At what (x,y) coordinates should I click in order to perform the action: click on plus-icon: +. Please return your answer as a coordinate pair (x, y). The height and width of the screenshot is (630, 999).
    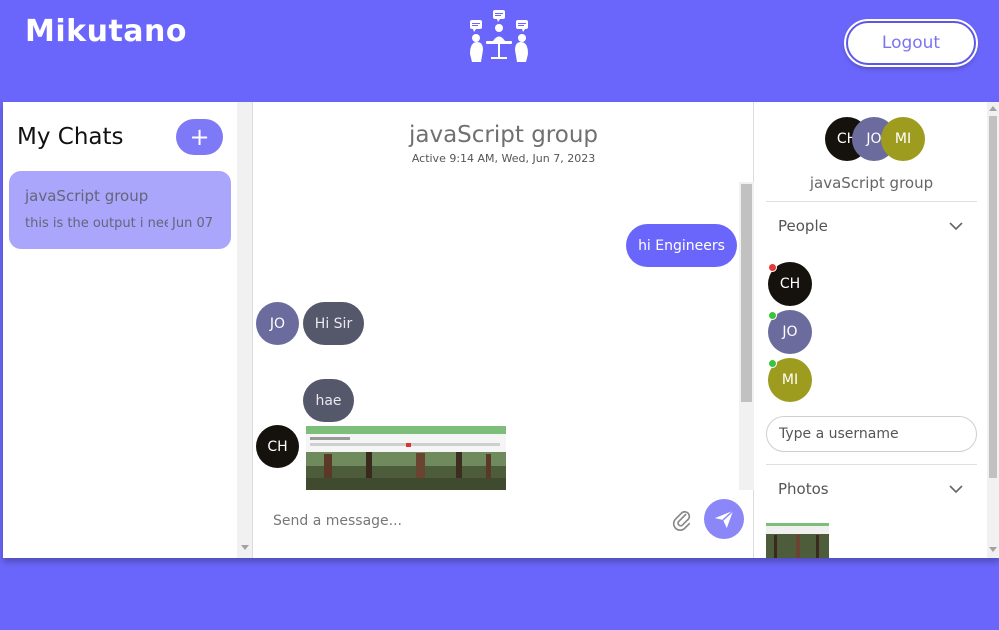
    Looking at the image, I should click on (199, 137).